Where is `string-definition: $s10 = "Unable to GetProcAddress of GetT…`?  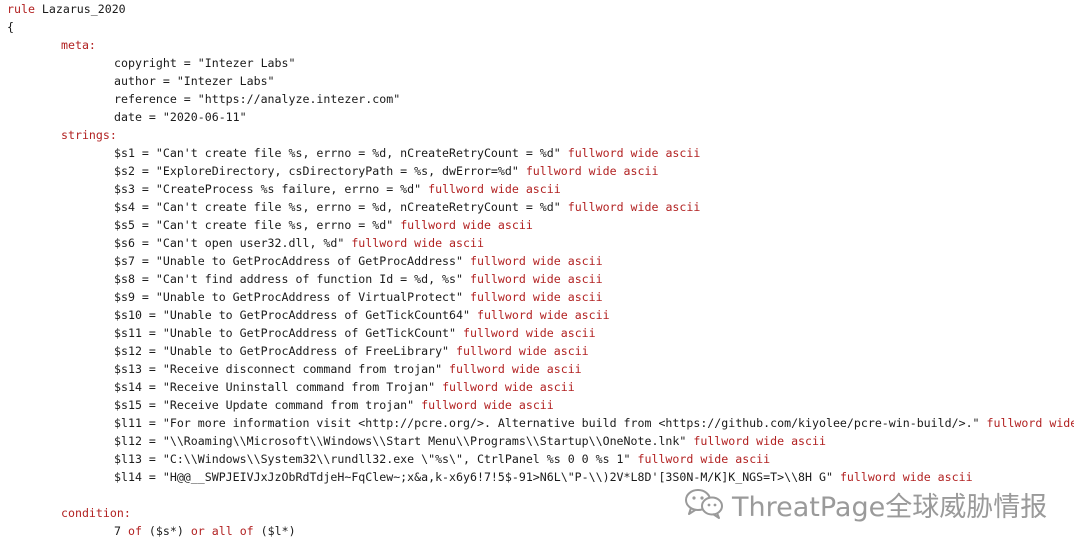 string-definition: $s10 = "Unable to GetProcAddress of GetT… is located at coordinates (362, 315).